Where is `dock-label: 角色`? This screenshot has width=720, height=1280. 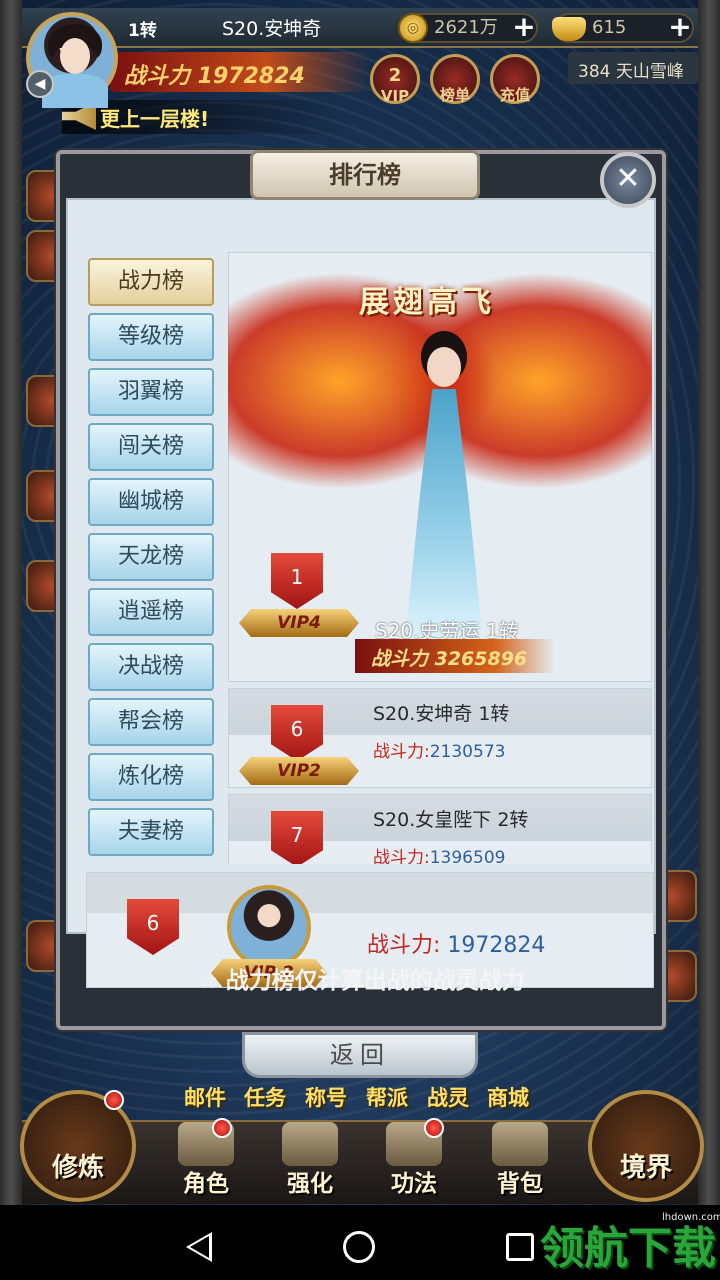 dock-label: 角色 is located at coordinates (206, 1184).